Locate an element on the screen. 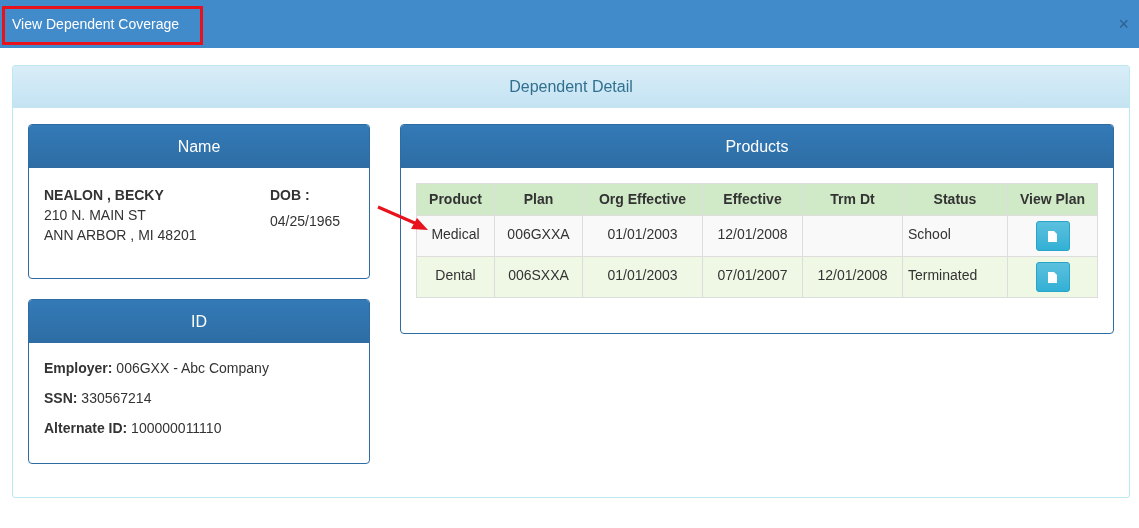 This screenshot has height=528, width=1139. arrow-icon is located at coordinates (403, 218).